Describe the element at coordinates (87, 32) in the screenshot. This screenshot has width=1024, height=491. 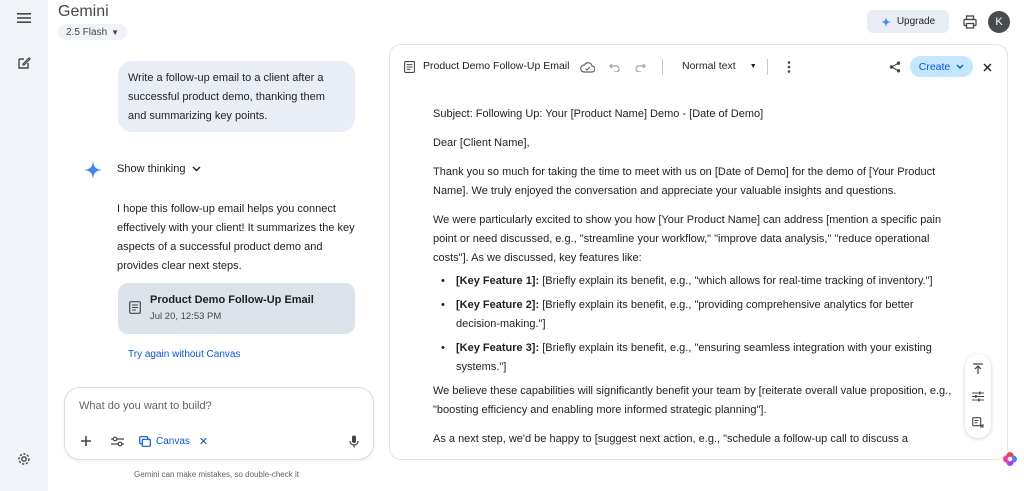
I see `model-label: 2.5 Flash` at that location.